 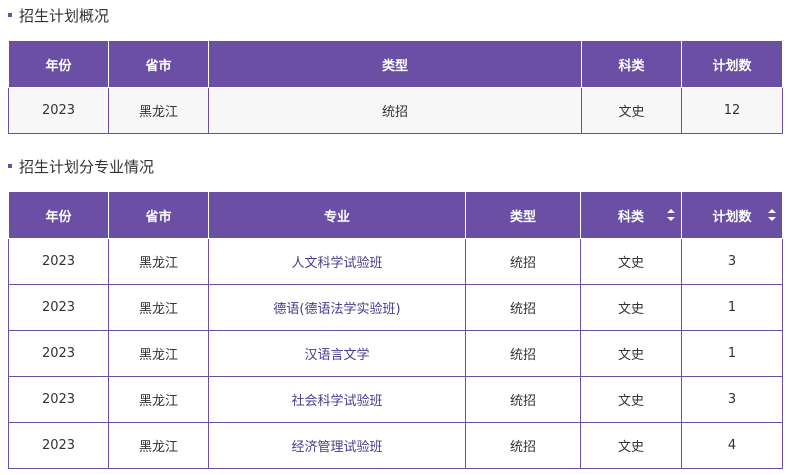 I want to click on header-major: 专业, so click(x=337, y=215).